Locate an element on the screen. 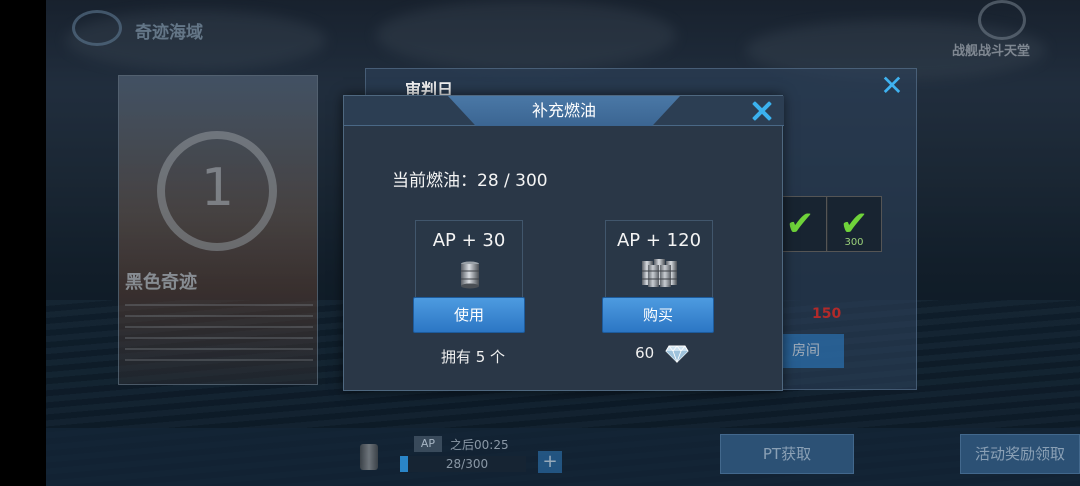  event-reward-button: 活动奖励领取 is located at coordinates (1020, 454).